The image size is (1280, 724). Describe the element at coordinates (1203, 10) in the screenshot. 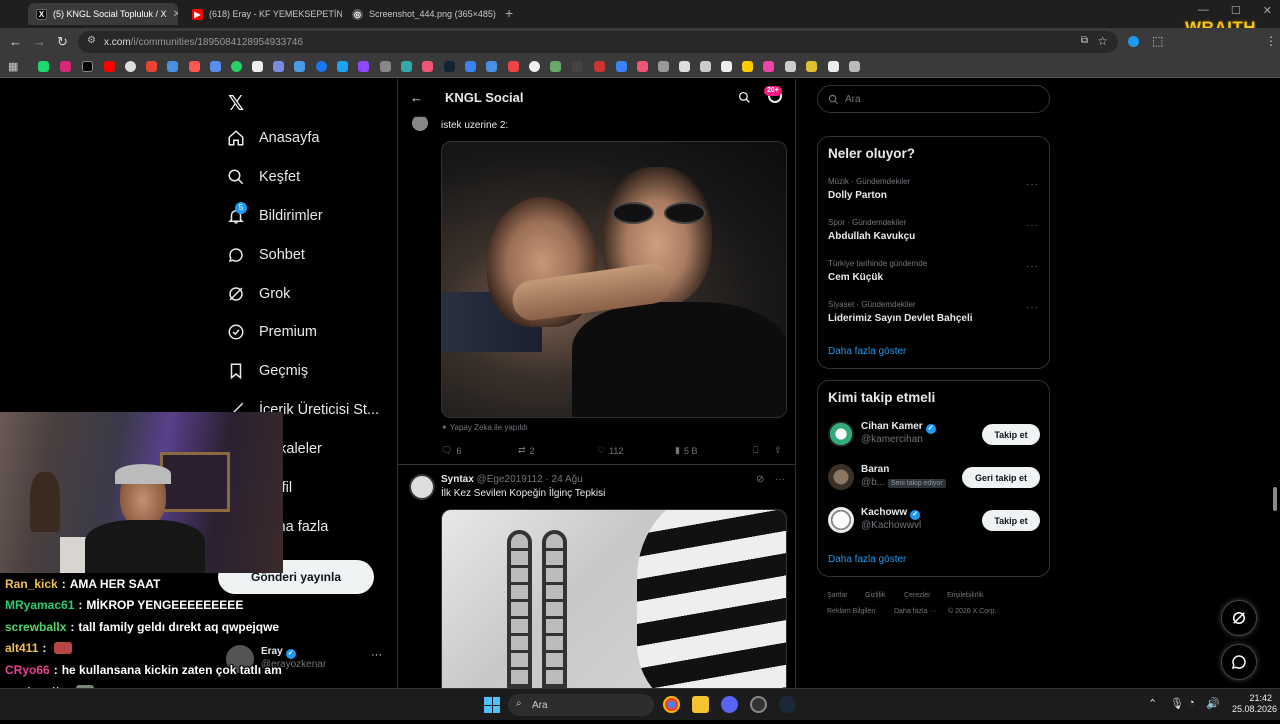

I see `minimize-icon: —` at that location.